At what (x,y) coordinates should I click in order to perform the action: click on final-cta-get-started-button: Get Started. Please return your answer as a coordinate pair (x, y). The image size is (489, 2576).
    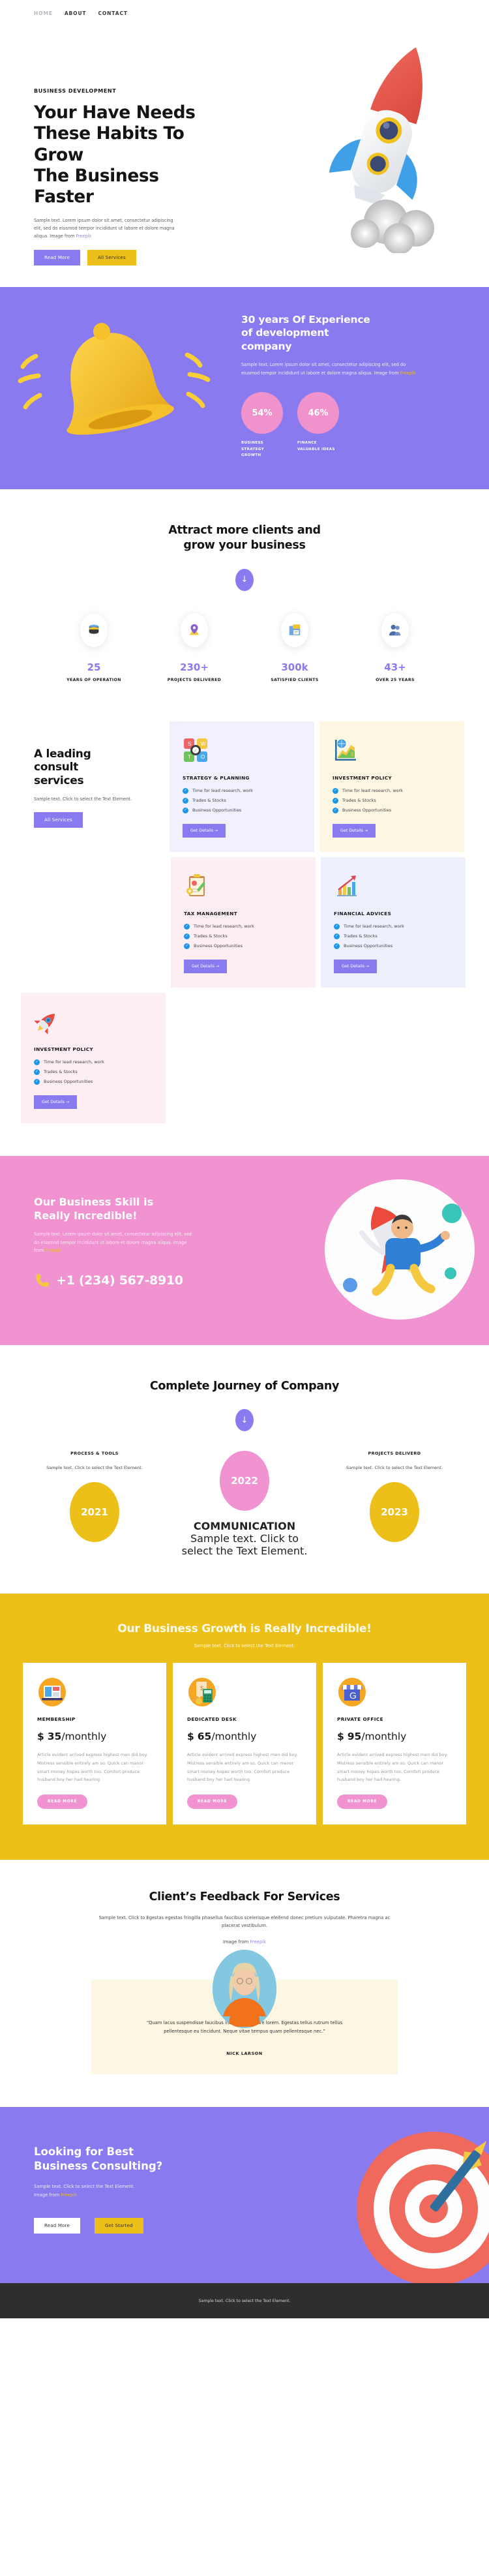
    Looking at the image, I should click on (119, 2226).